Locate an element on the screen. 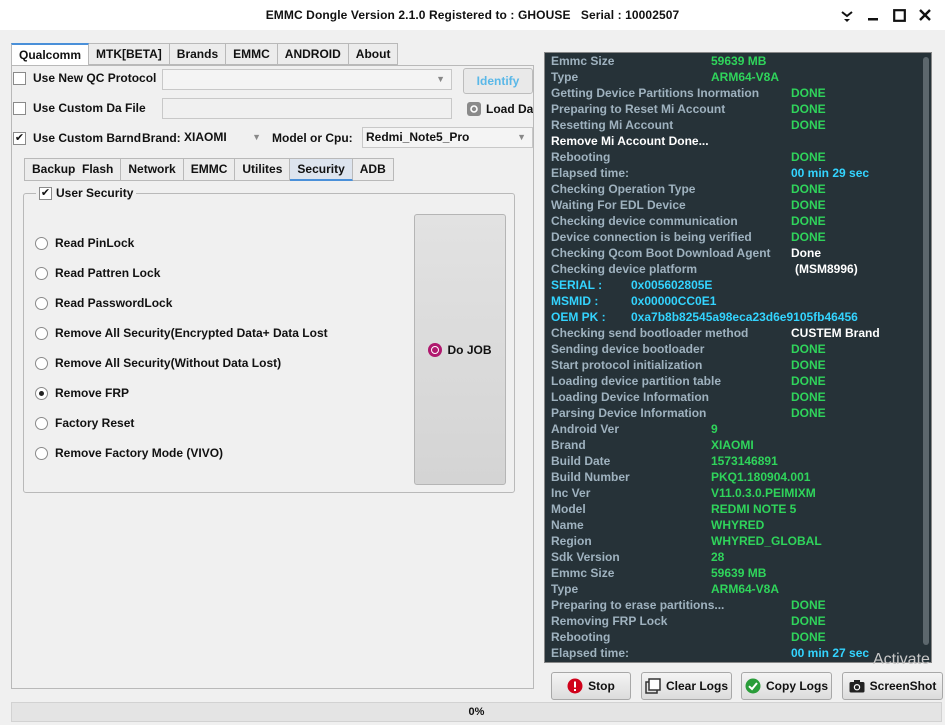 The image size is (945, 725). log-key: Parsing Device Information is located at coordinates (629, 413).